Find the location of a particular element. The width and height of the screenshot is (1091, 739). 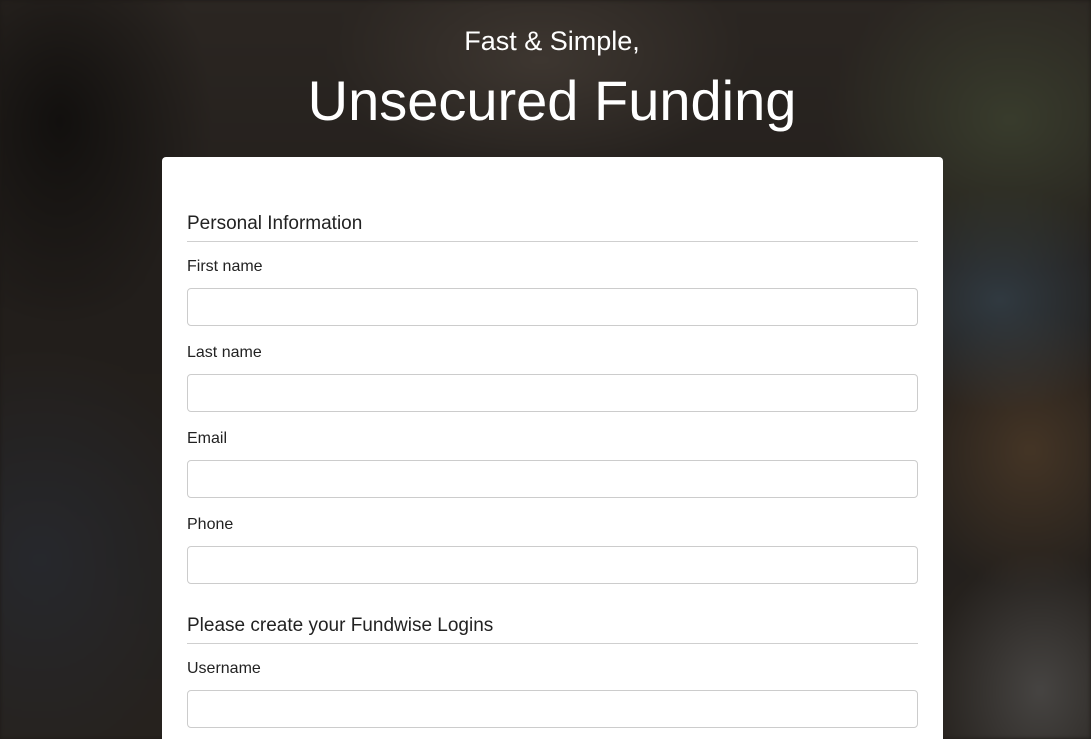

first-name-label: First name is located at coordinates (225, 266).